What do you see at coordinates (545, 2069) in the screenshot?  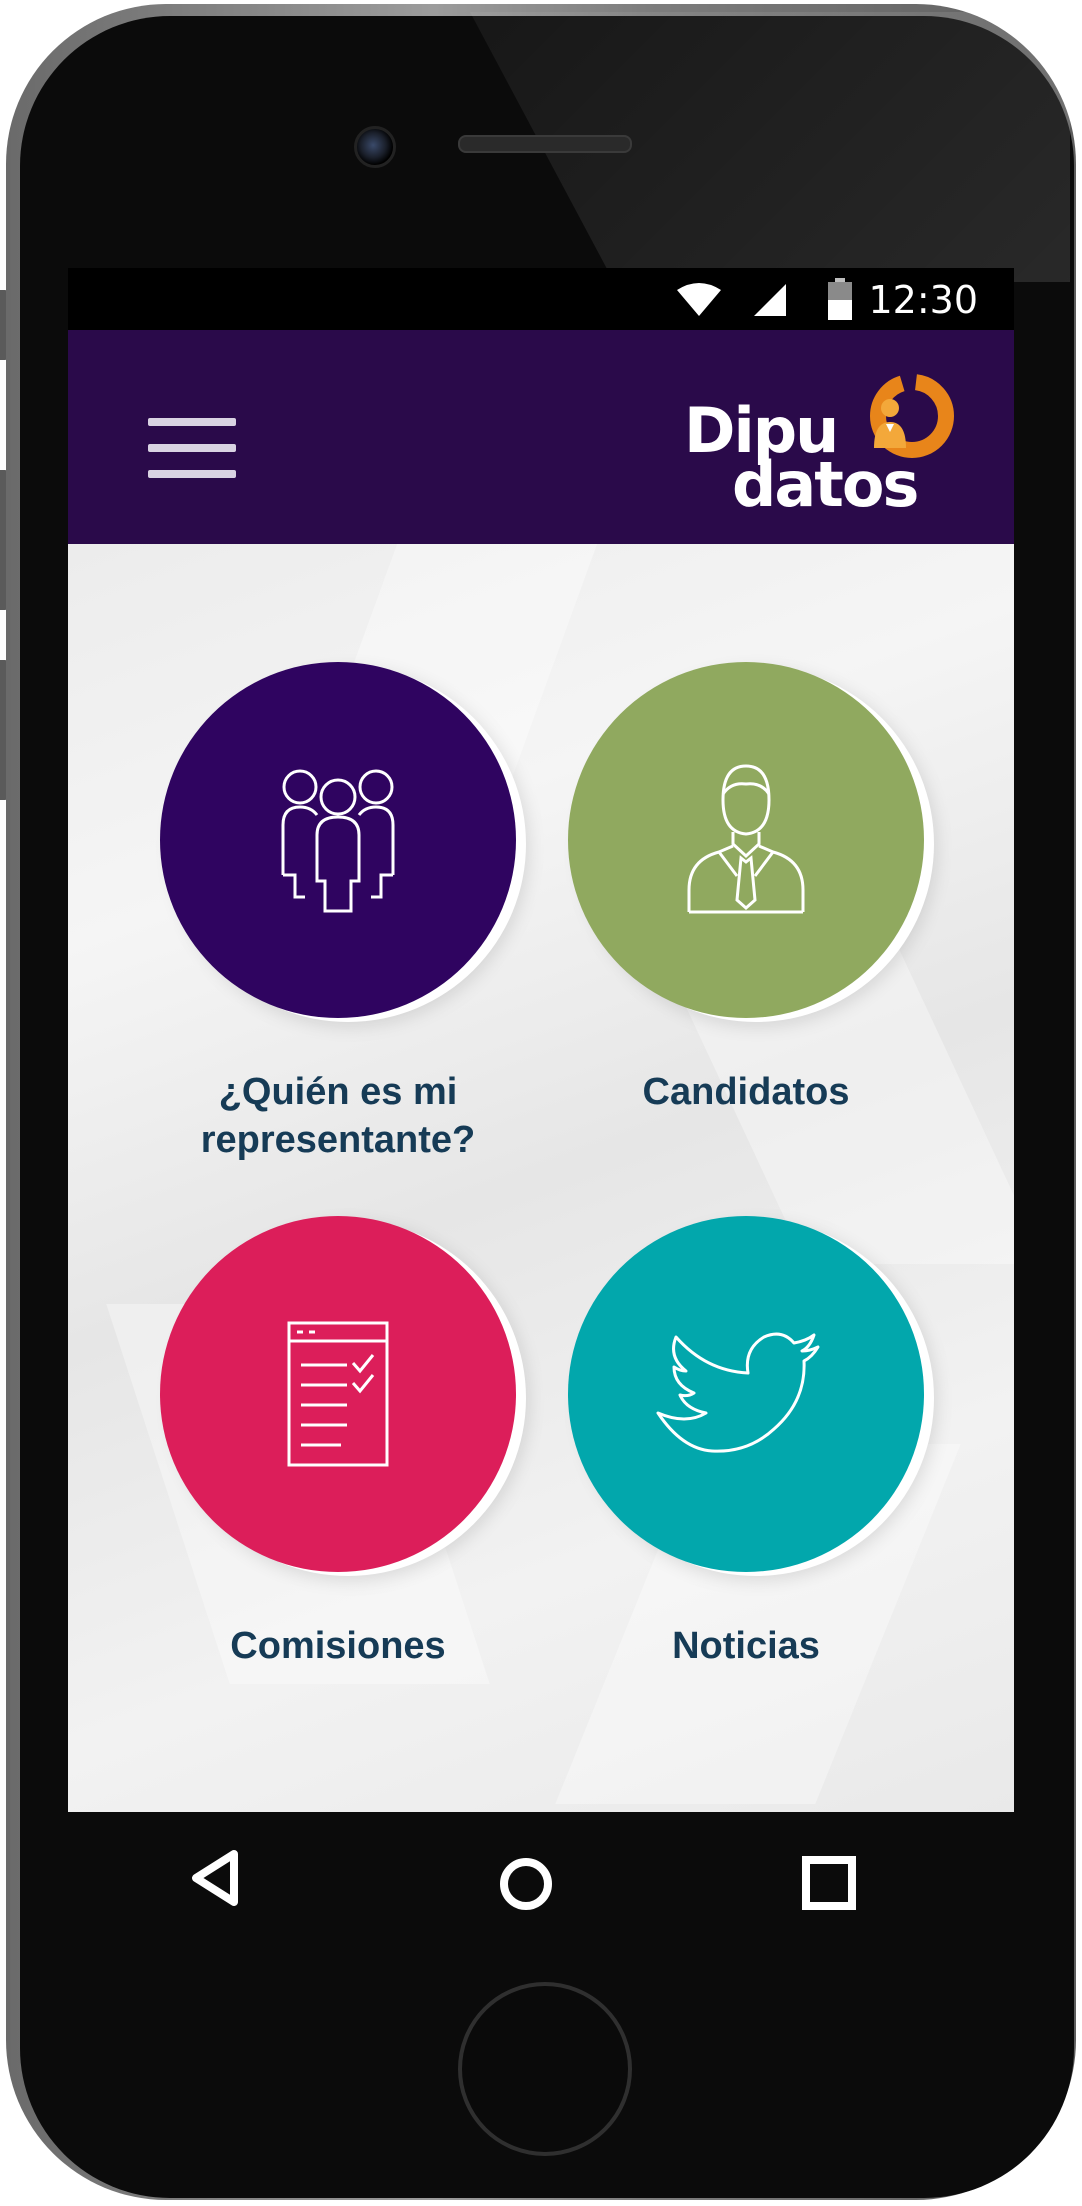 I see `physical-home-button` at bounding box center [545, 2069].